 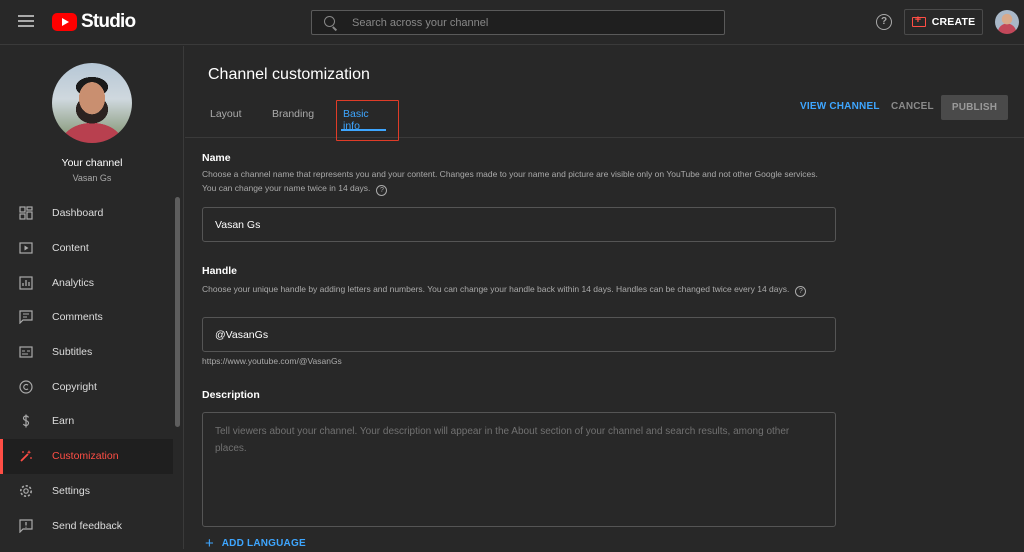 I want to click on settings-icon, so click(x=26, y=491).